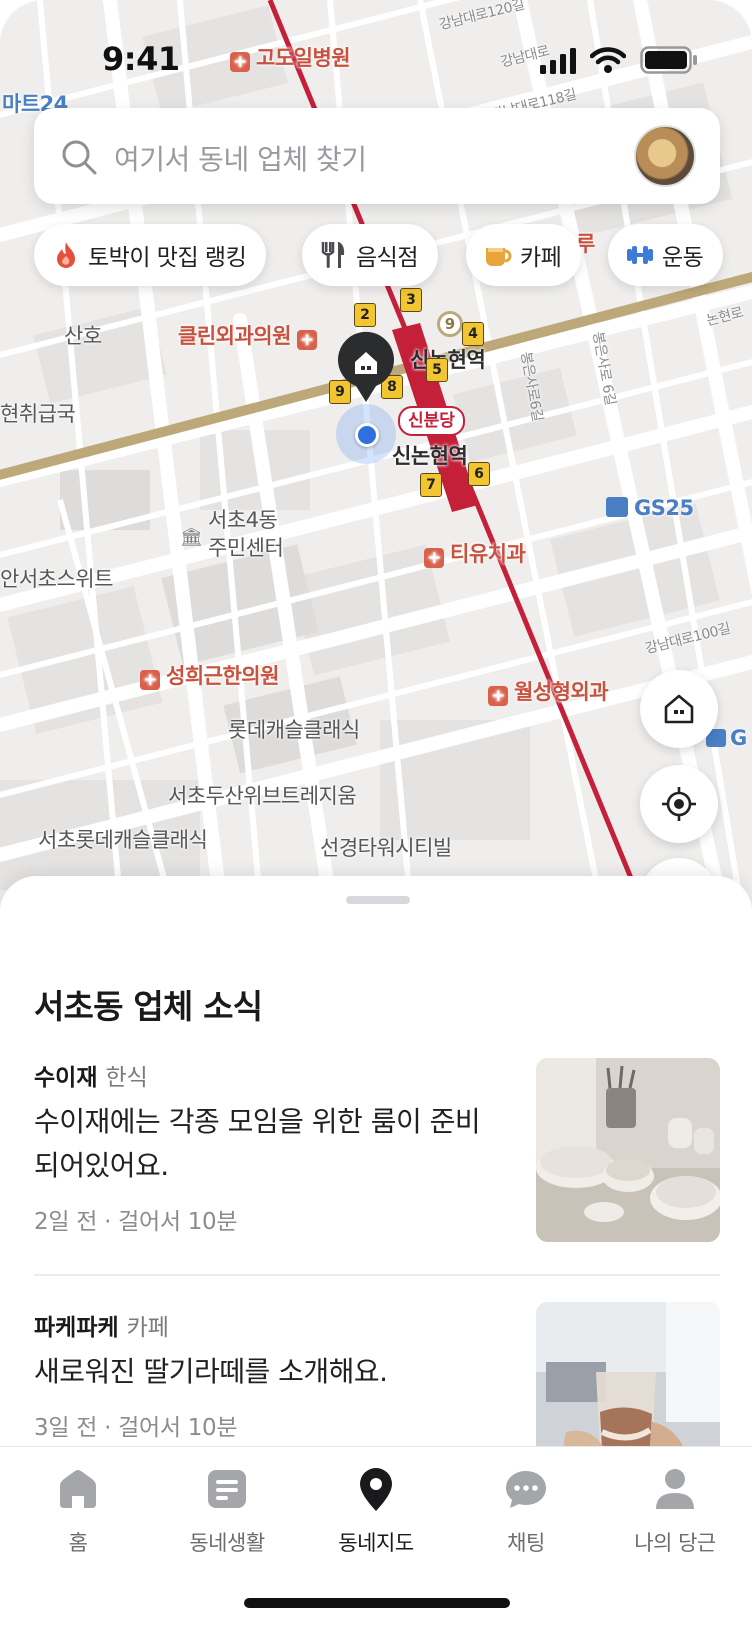 Image resolution: width=752 pixels, height=1630 pixels. What do you see at coordinates (475, 553) in the screenshot?
I see `map-label-dental: + 티유치과` at bounding box center [475, 553].